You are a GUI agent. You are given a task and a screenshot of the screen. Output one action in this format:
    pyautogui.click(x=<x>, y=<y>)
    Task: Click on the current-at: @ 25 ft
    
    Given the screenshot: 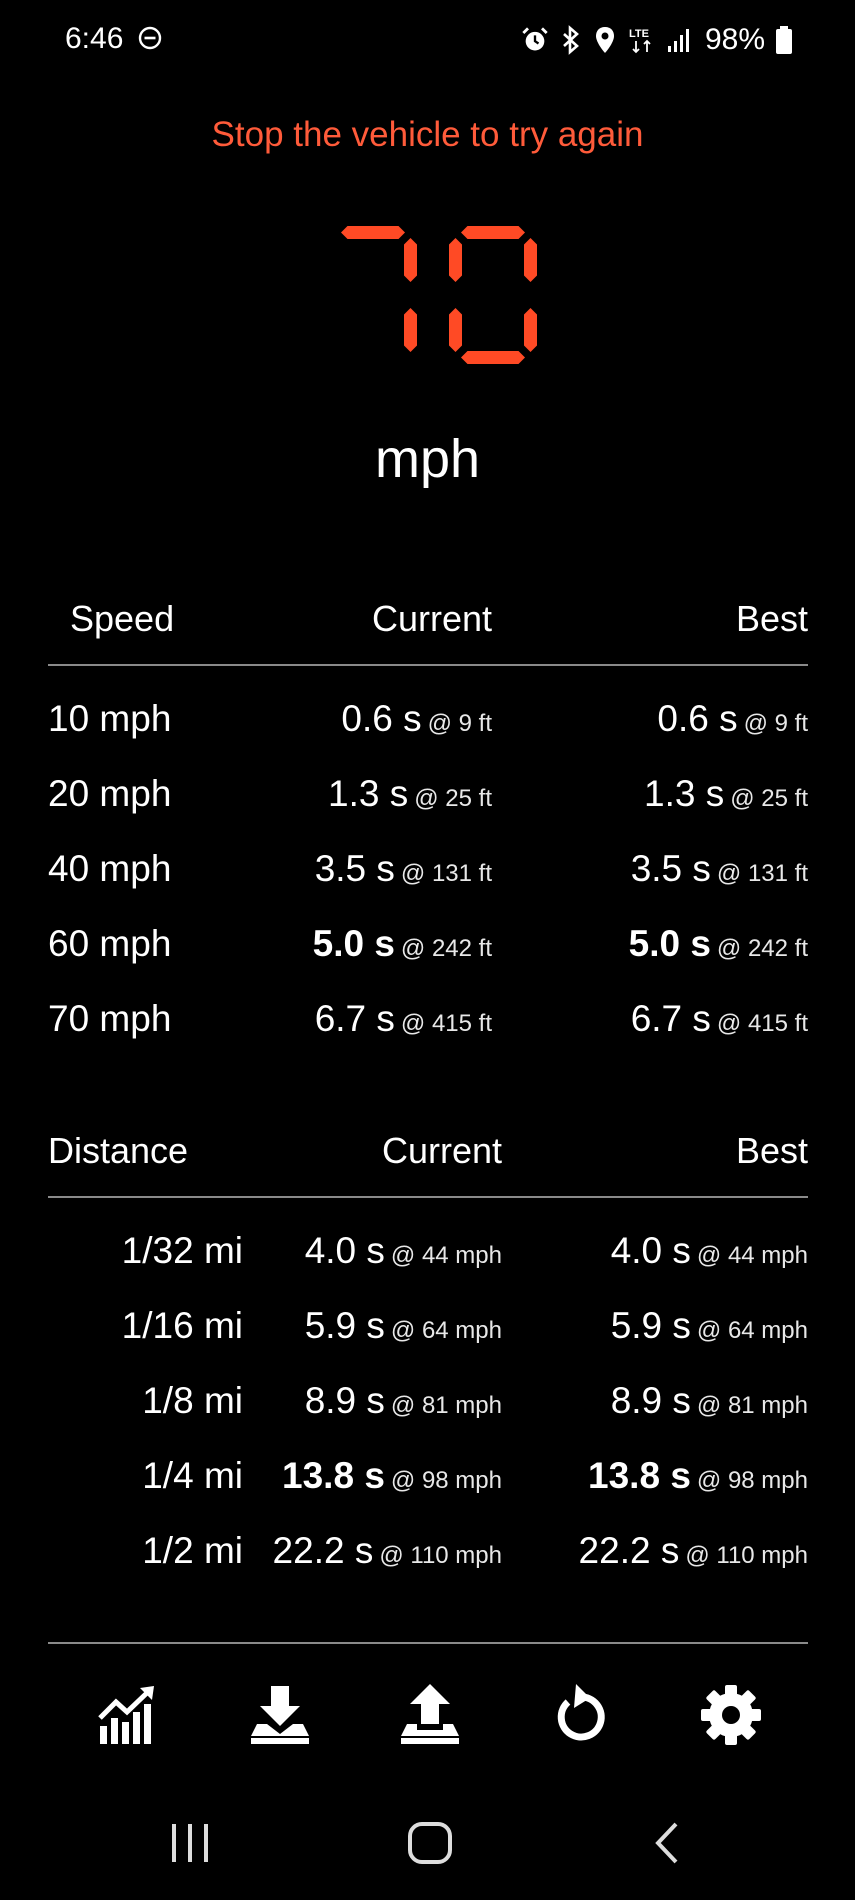 What is the action you would take?
    pyautogui.click(x=453, y=798)
    